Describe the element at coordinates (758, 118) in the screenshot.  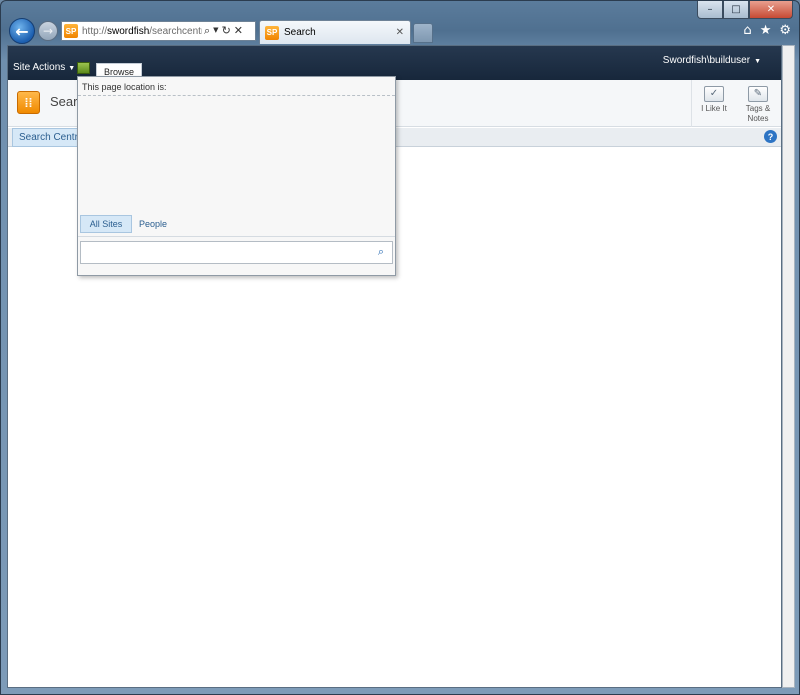
I see `tags-notes-line2: Notes` at that location.